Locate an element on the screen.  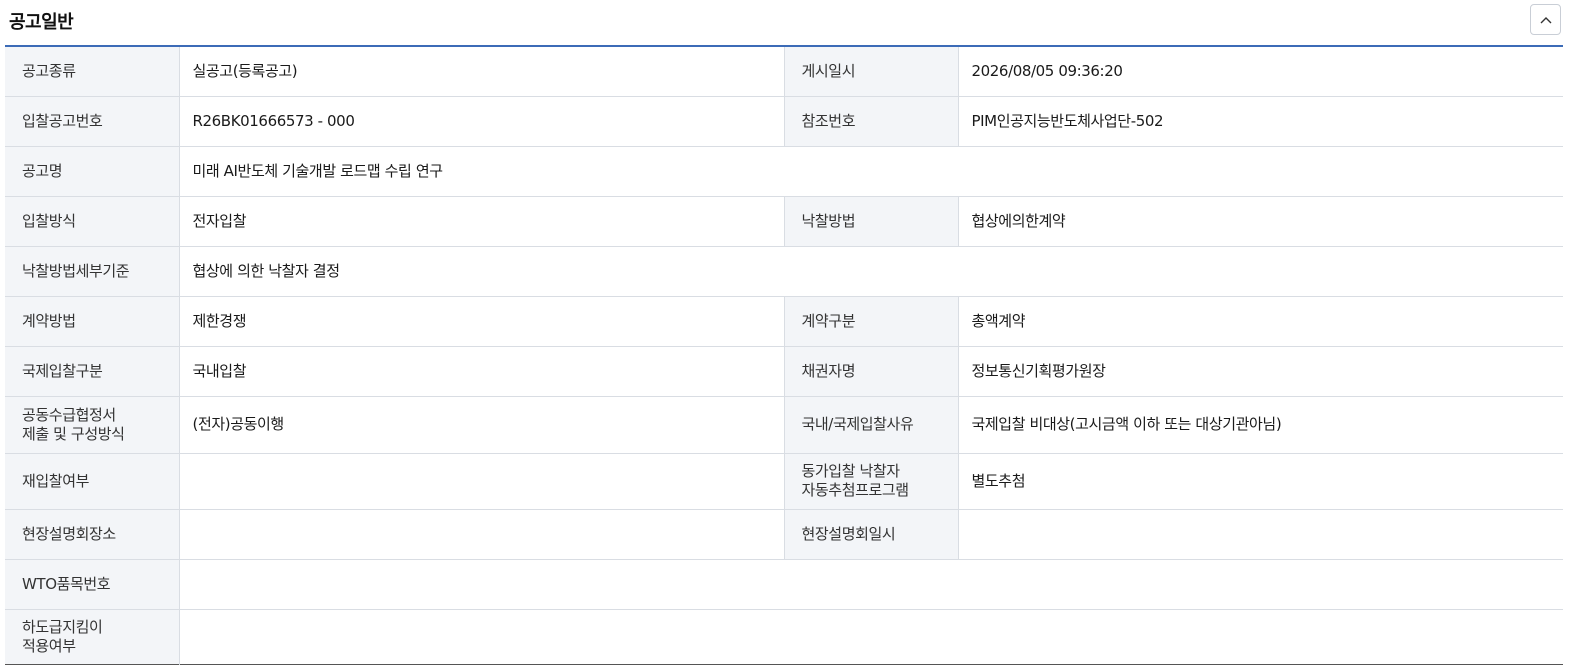
row-value: 2026/08/05 09:36:20 is located at coordinates (1260, 71).